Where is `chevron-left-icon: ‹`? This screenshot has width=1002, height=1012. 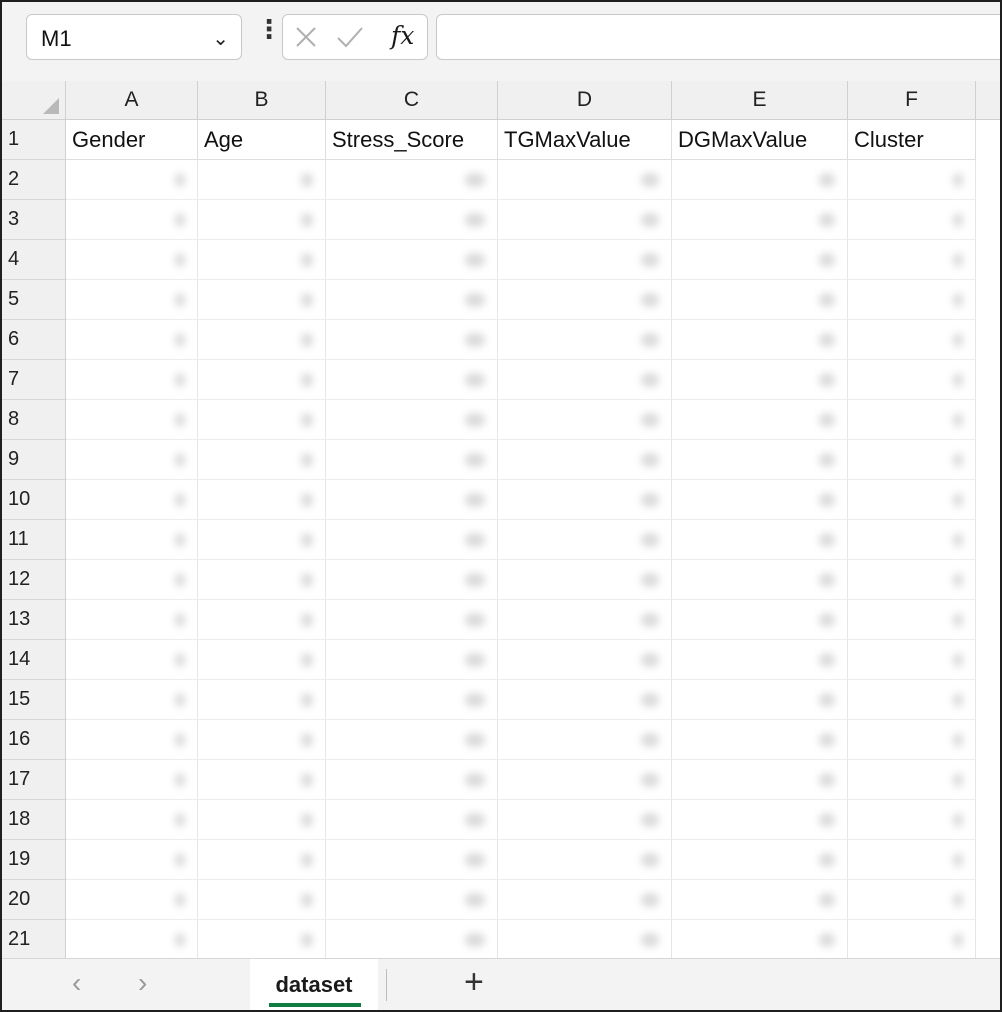 chevron-left-icon: ‹ is located at coordinates (76, 983).